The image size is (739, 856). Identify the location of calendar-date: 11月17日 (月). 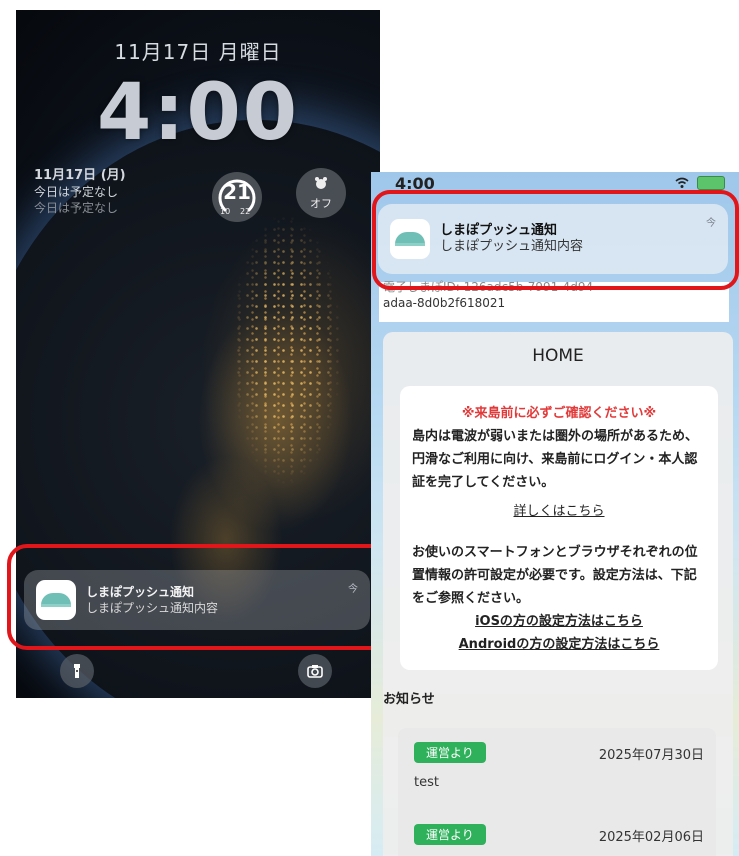
(80, 175).